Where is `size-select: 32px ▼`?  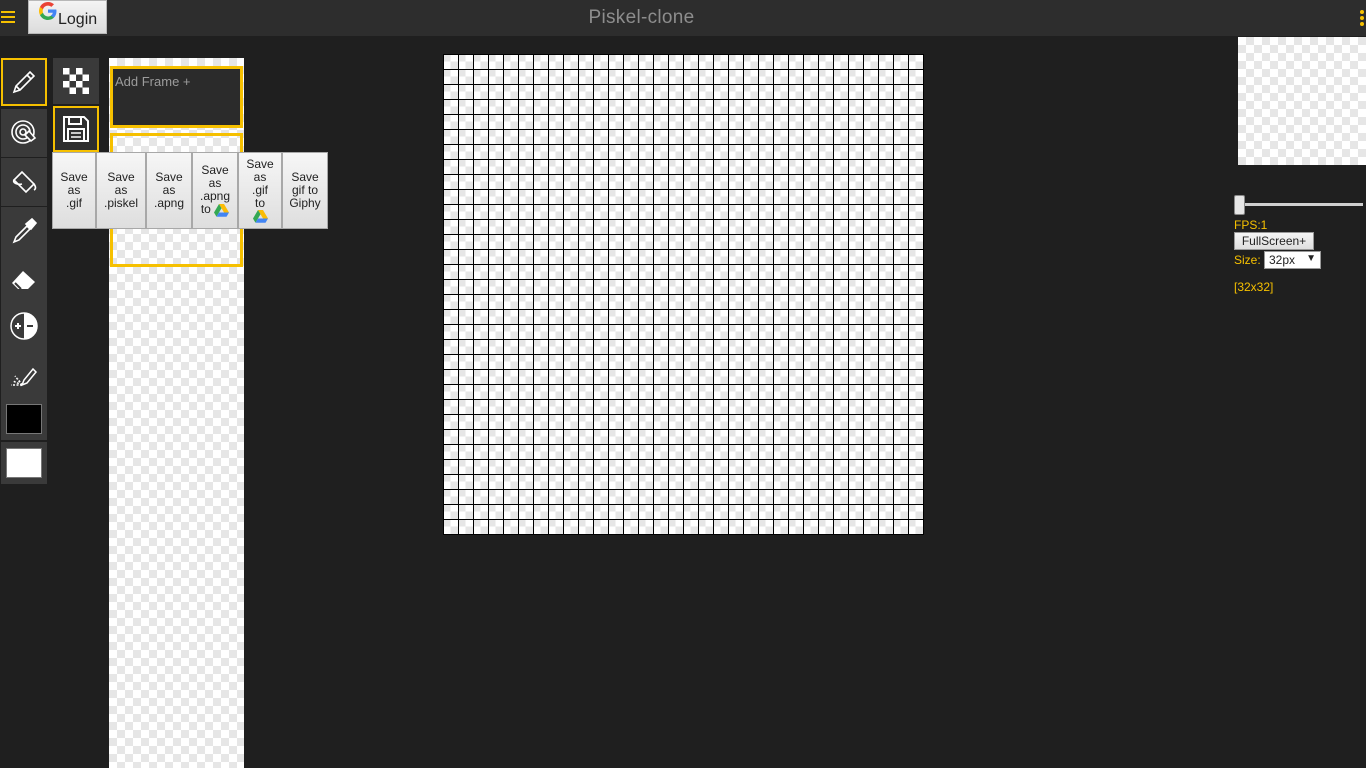
size-select: 32px ▼ is located at coordinates (1292, 260).